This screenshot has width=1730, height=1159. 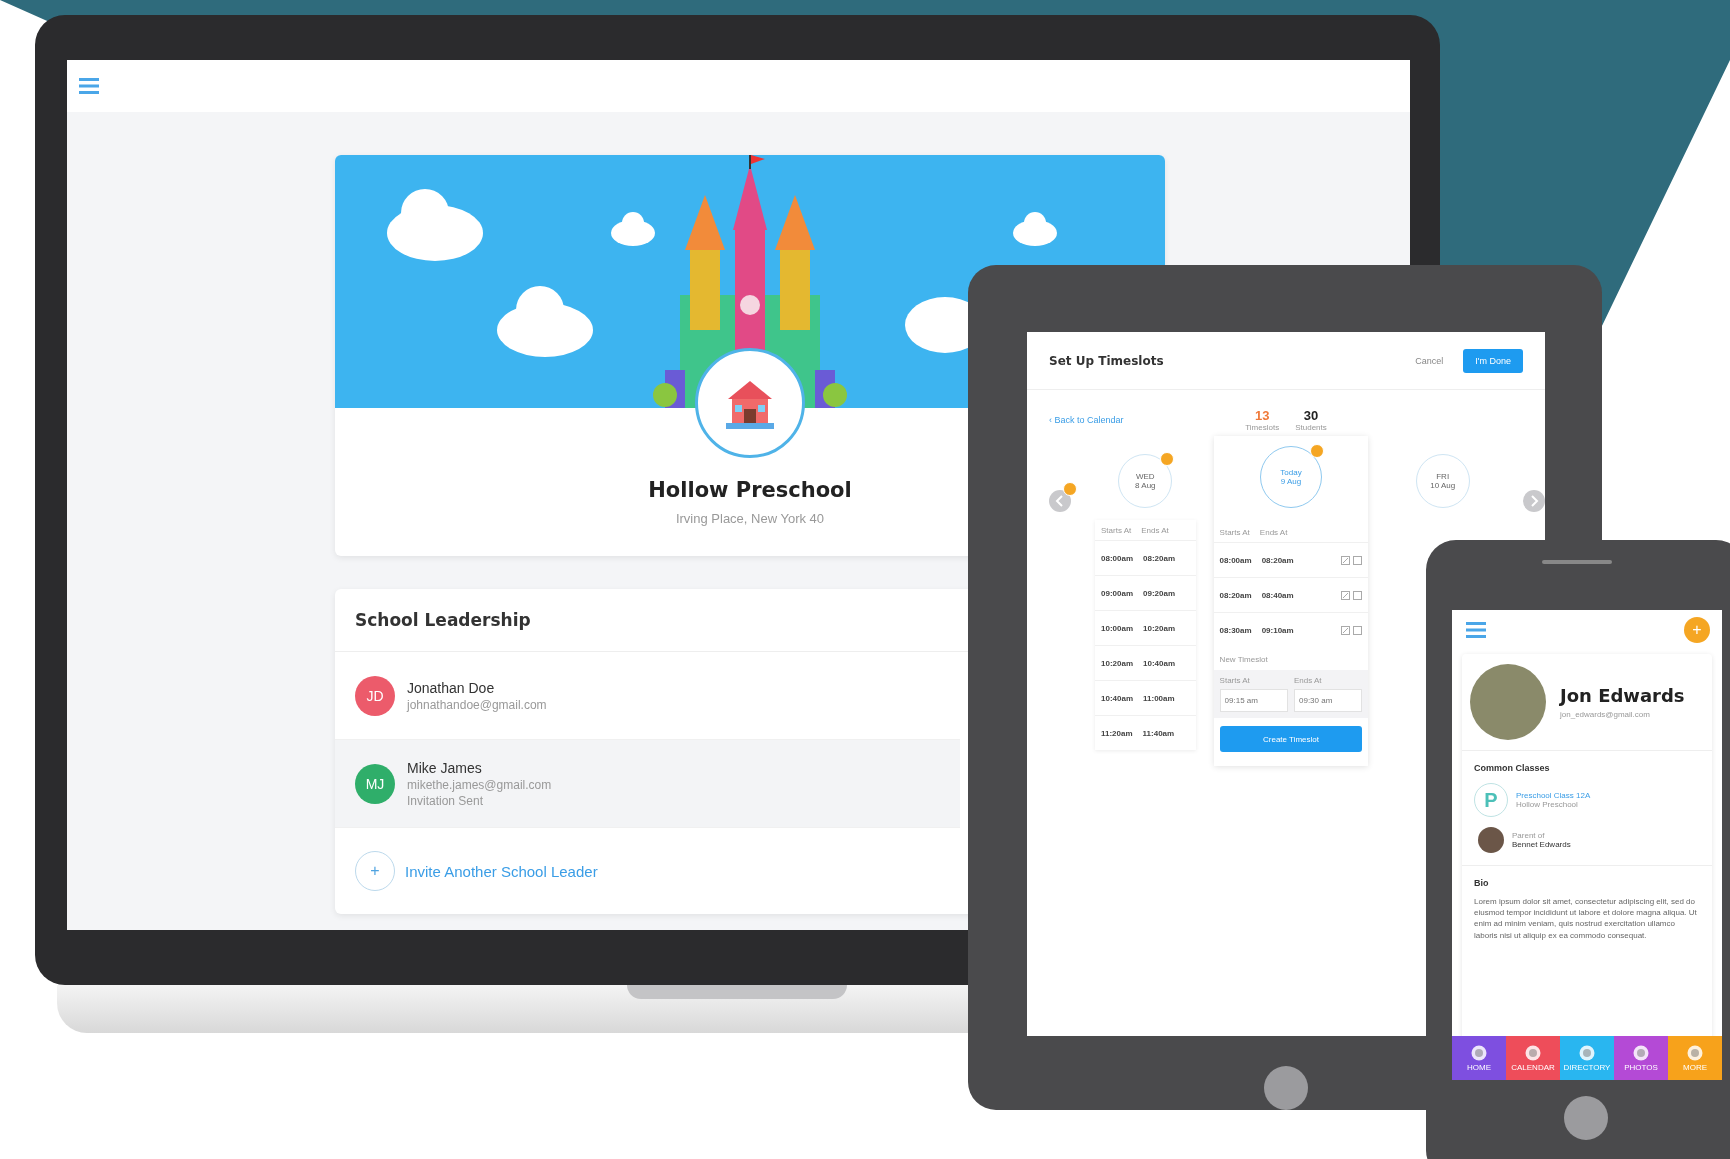 What do you see at coordinates (501, 871) in the screenshot?
I see `invite-link: Invite Another School Leader` at bounding box center [501, 871].